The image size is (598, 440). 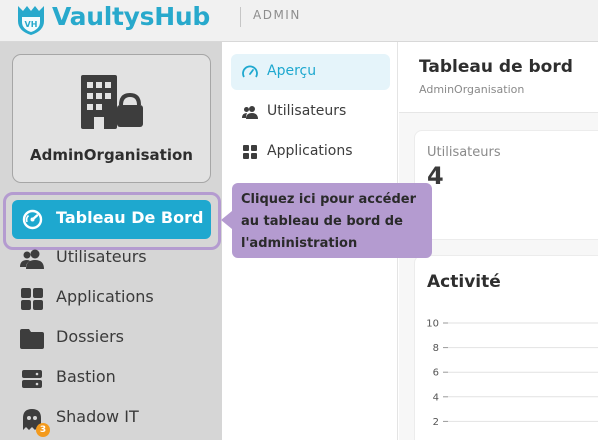 I want to click on sidebar-item-label: Applications, so click(x=105, y=296).